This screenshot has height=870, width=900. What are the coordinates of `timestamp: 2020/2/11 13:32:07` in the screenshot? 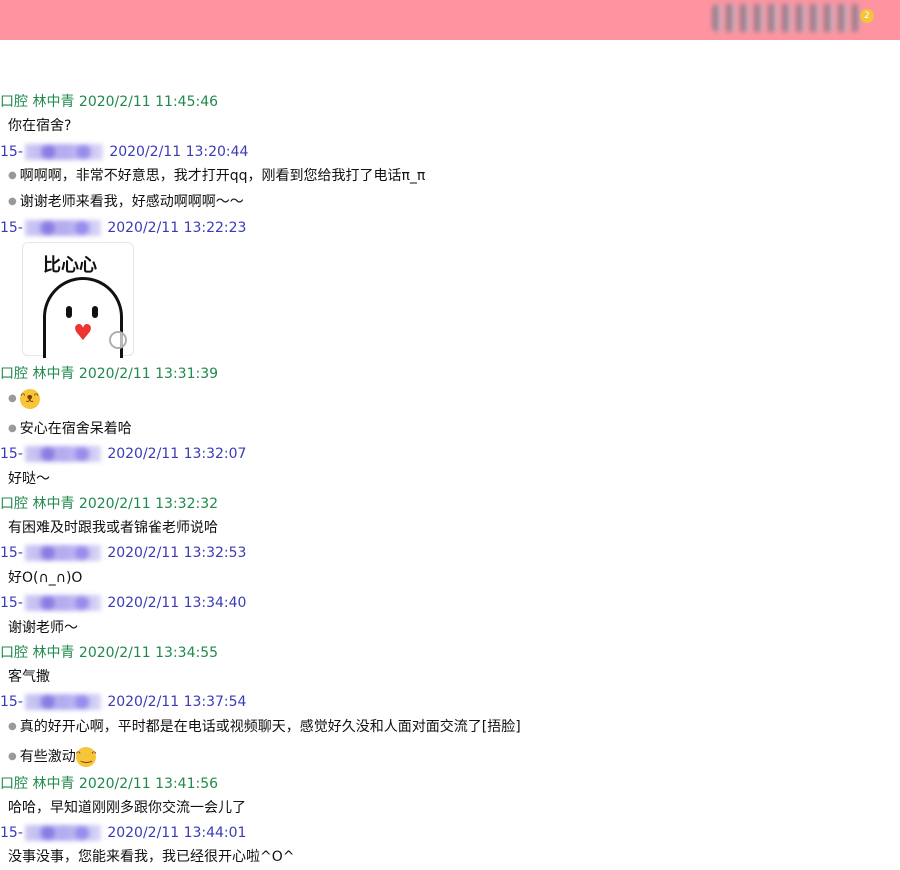 It's located at (177, 454).